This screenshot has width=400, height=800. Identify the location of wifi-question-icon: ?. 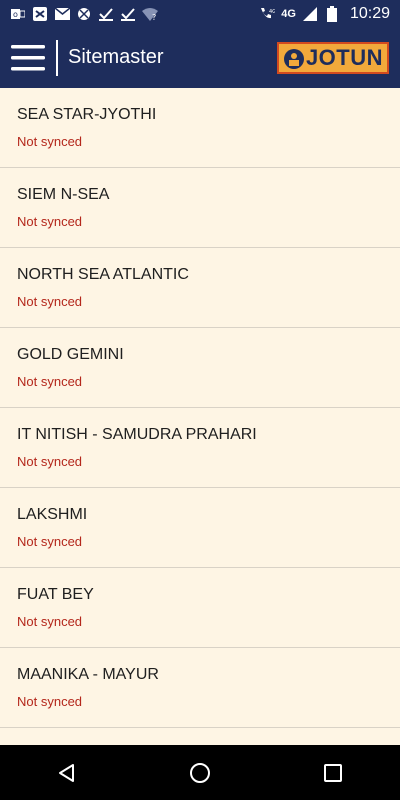
(150, 14).